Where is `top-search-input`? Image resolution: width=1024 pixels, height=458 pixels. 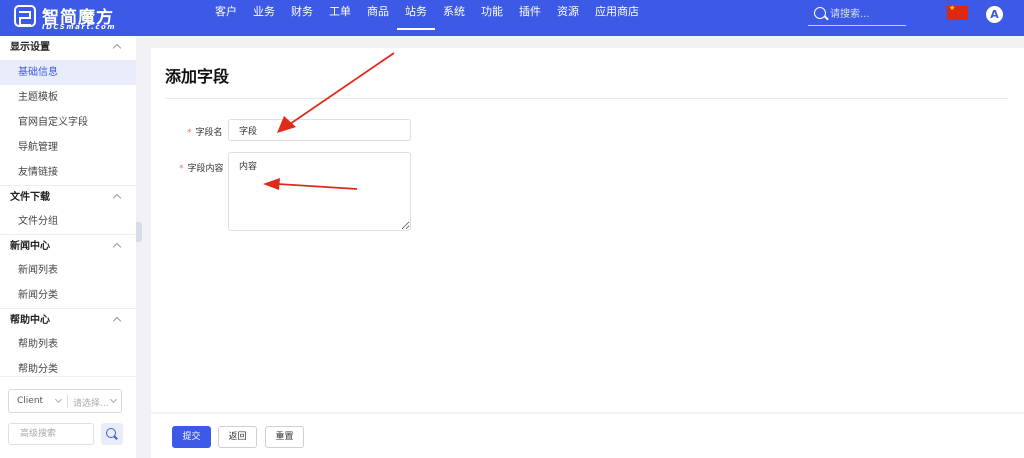 top-search-input is located at coordinates (867, 14).